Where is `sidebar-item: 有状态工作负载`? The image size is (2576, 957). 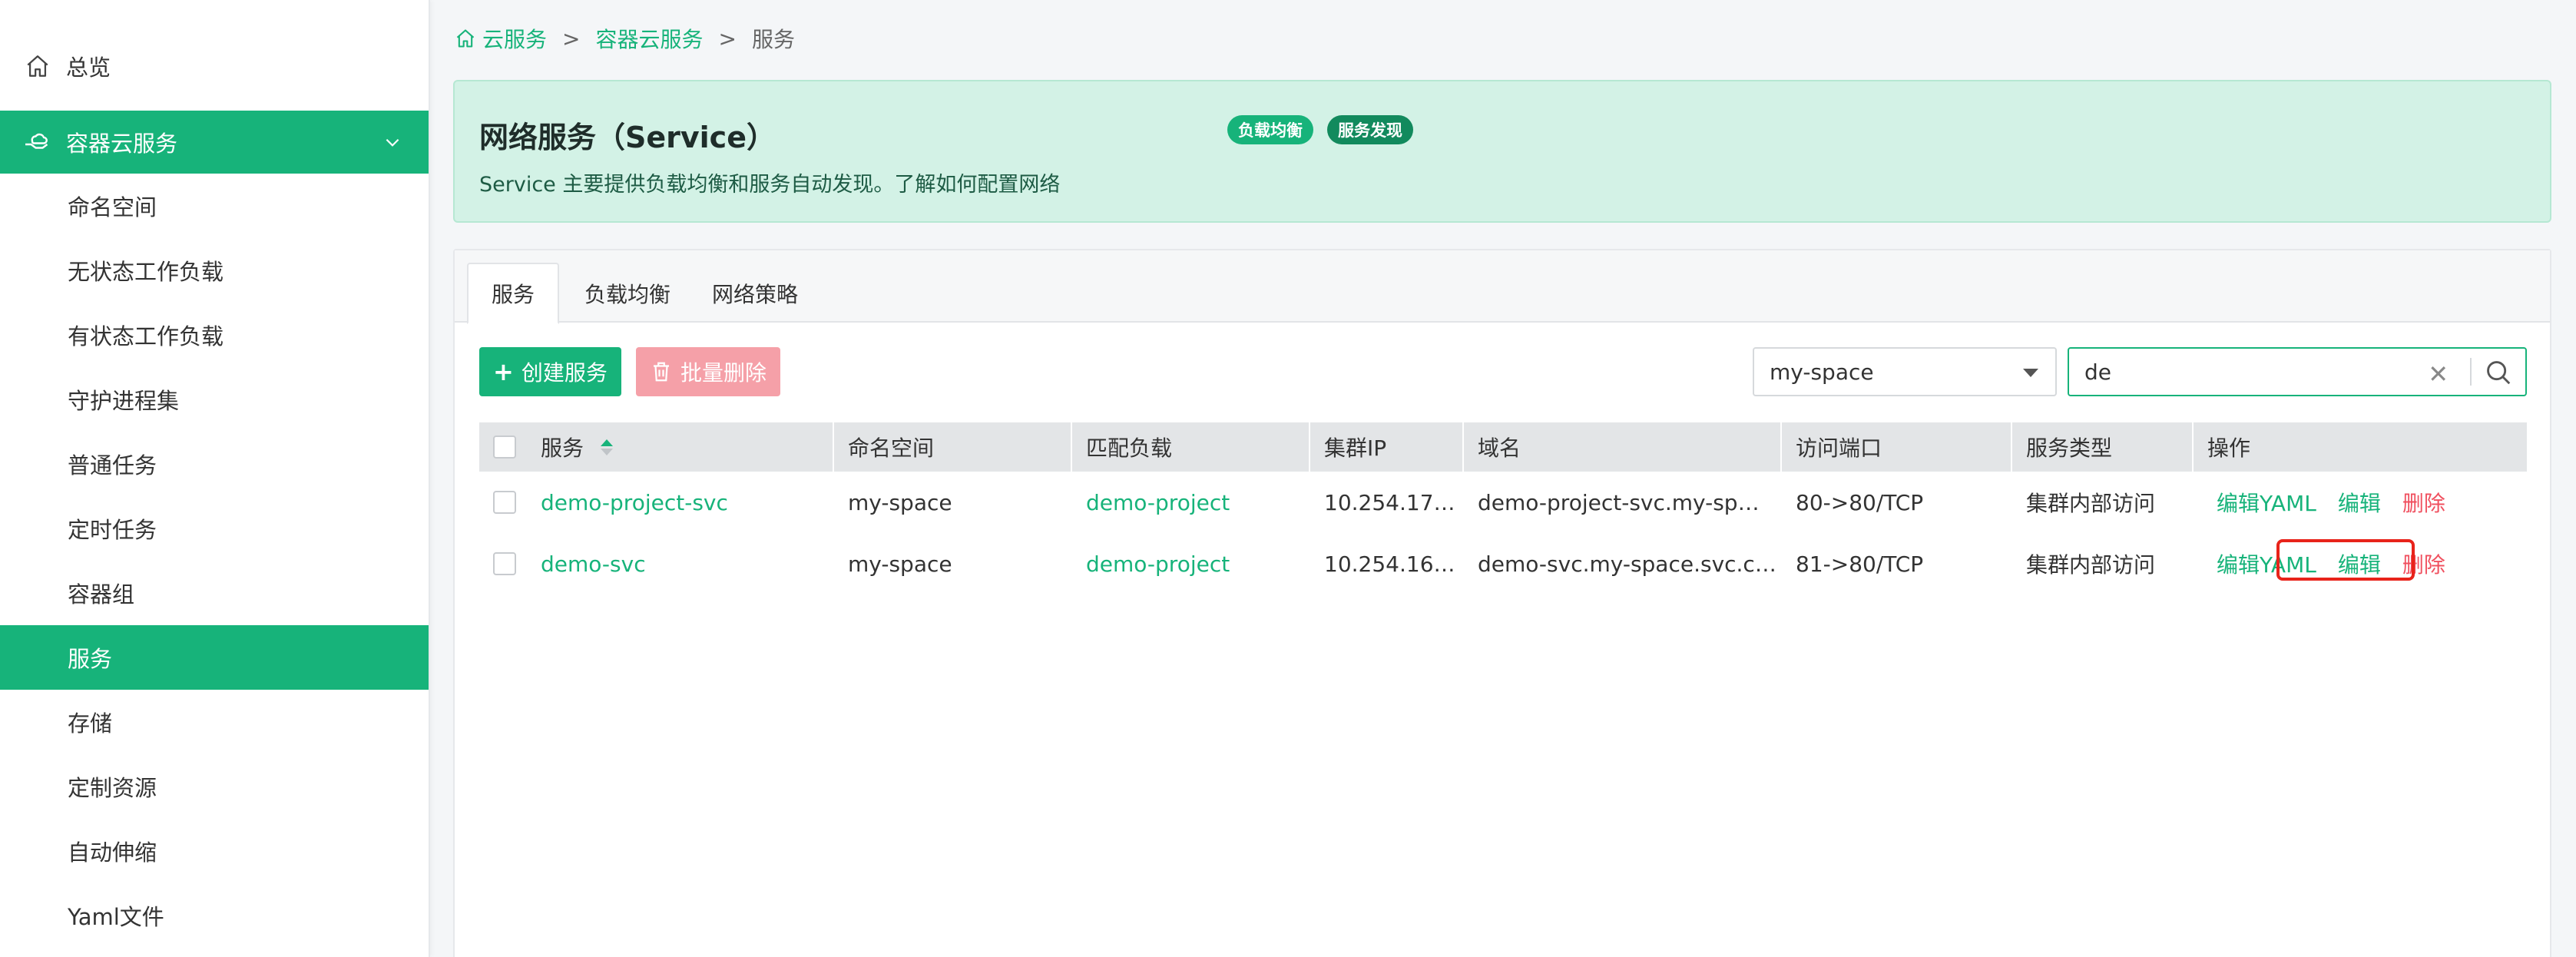
sidebar-item: 有状态工作负载 is located at coordinates (215, 335).